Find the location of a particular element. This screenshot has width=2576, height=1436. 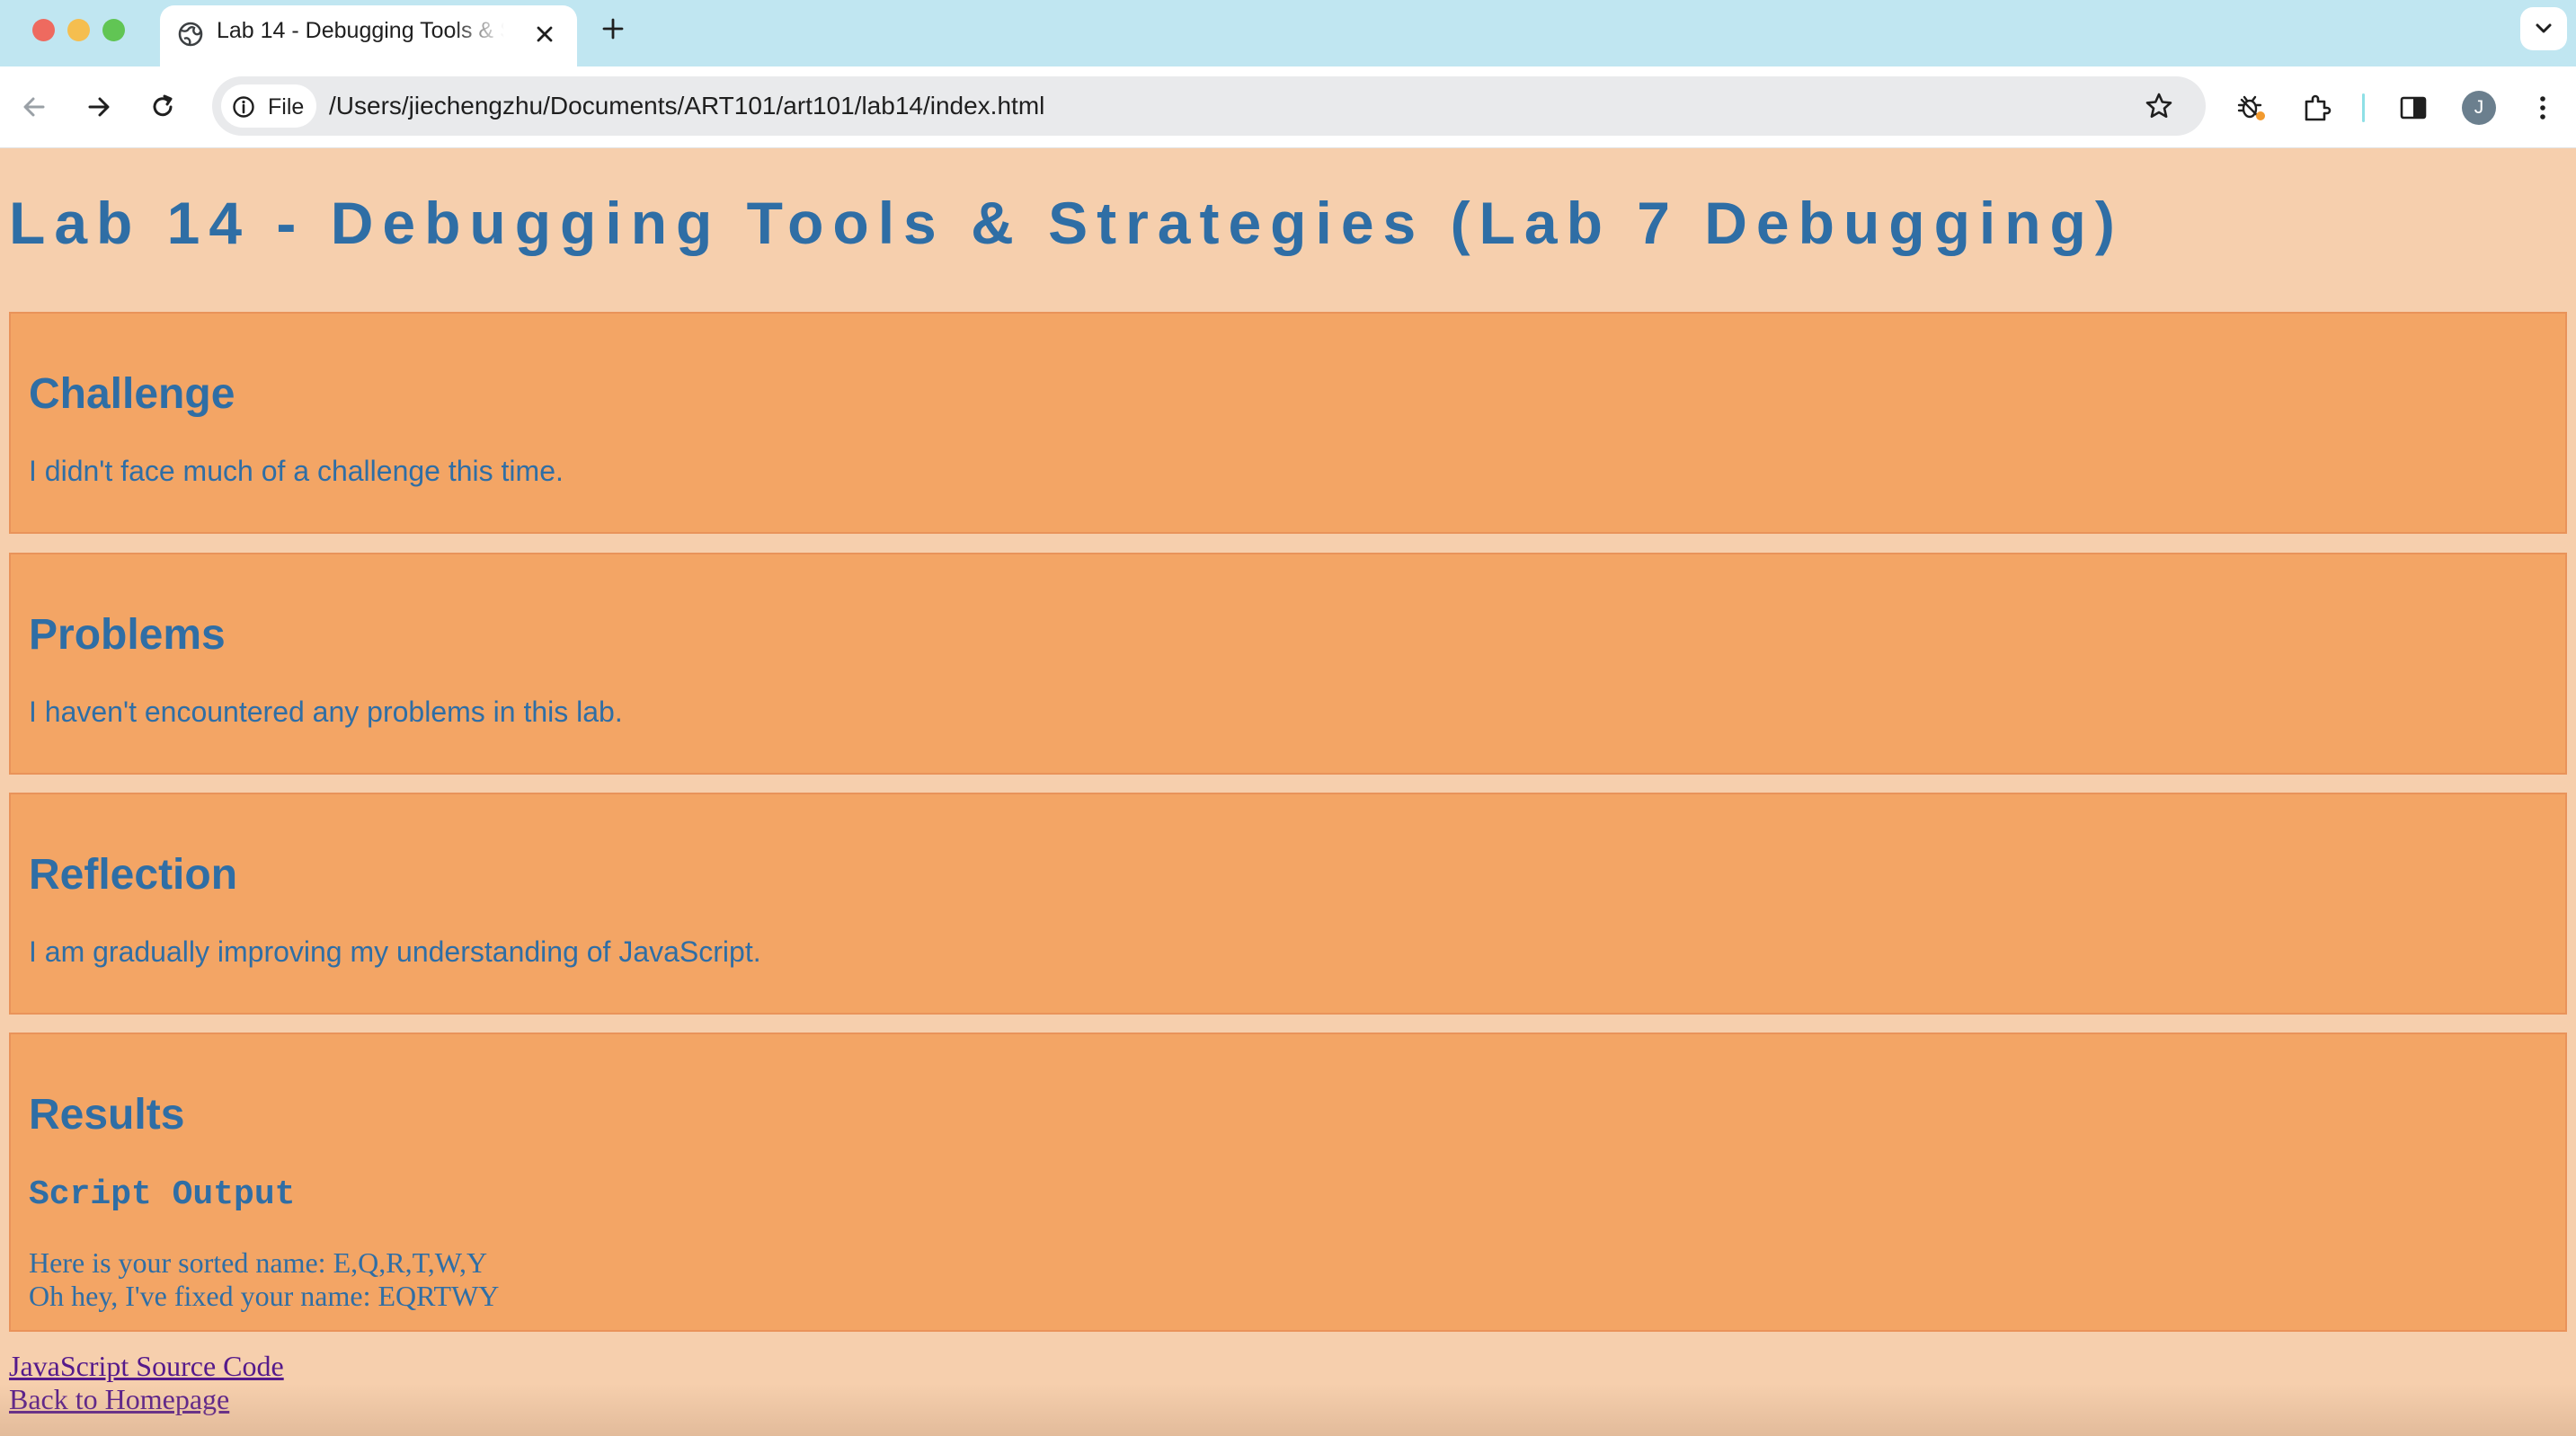

fixed-name-output: Oh hey, I've fixed your name: EQRTWY is located at coordinates (264, 1296).